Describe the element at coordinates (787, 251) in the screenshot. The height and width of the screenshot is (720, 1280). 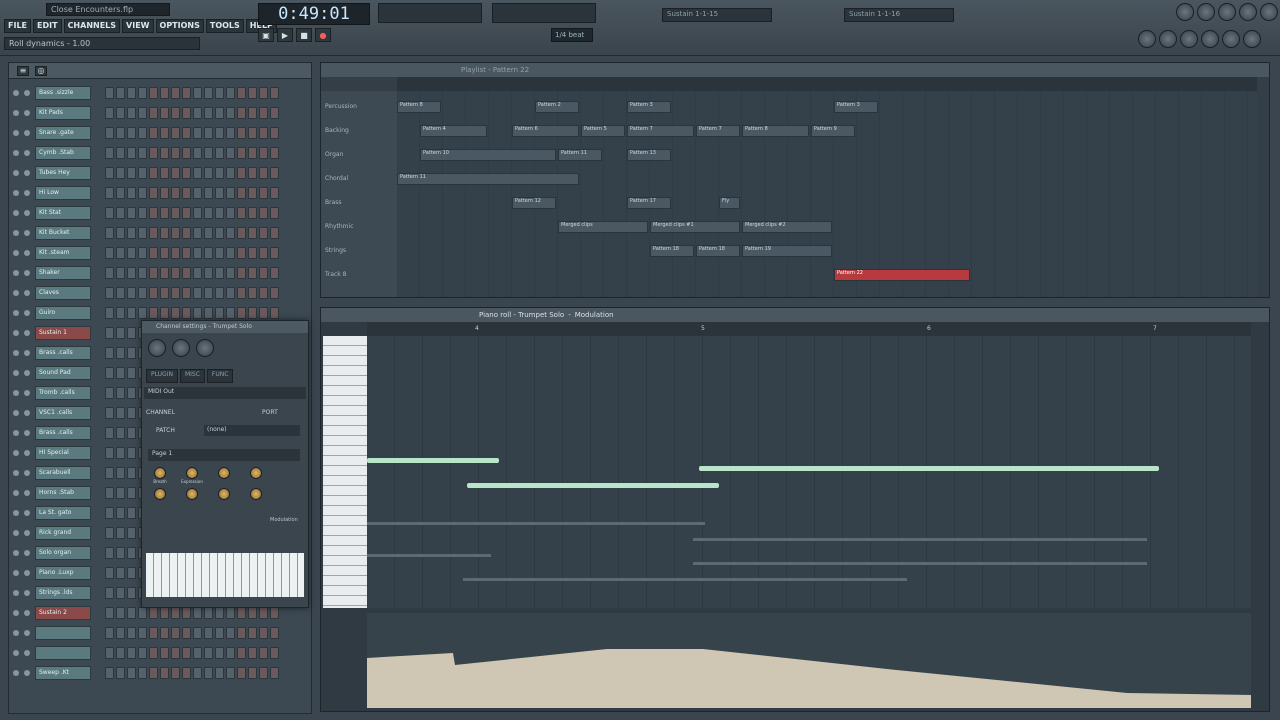
I see `pattern-clip: Pattern 19` at that location.